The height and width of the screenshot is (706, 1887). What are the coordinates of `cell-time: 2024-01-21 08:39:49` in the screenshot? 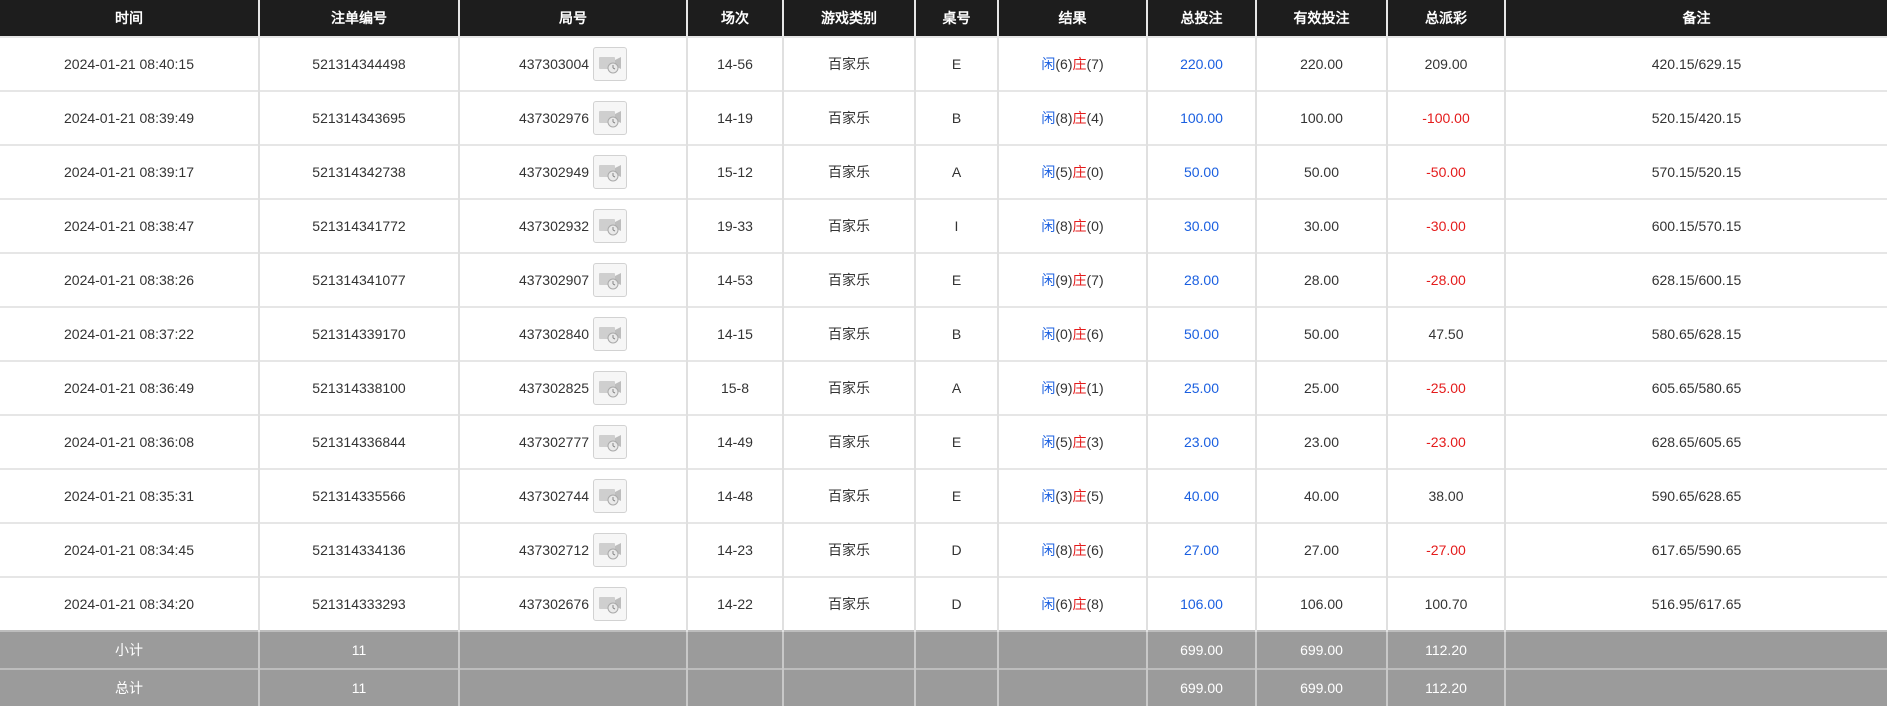 It's located at (129, 117).